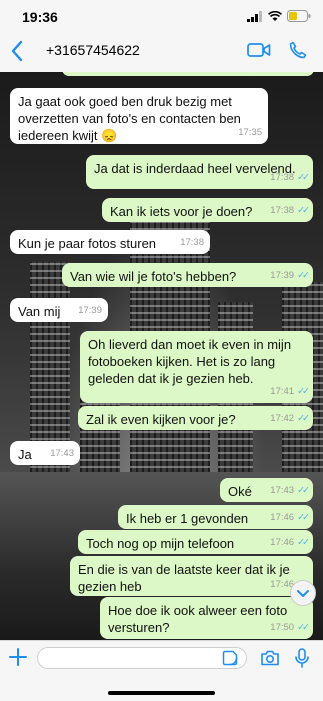 The image size is (323, 701). What do you see at coordinates (161, 51) in the screenshot?
I see `chat-header: +31657454622` at bounding box center [161, 51].